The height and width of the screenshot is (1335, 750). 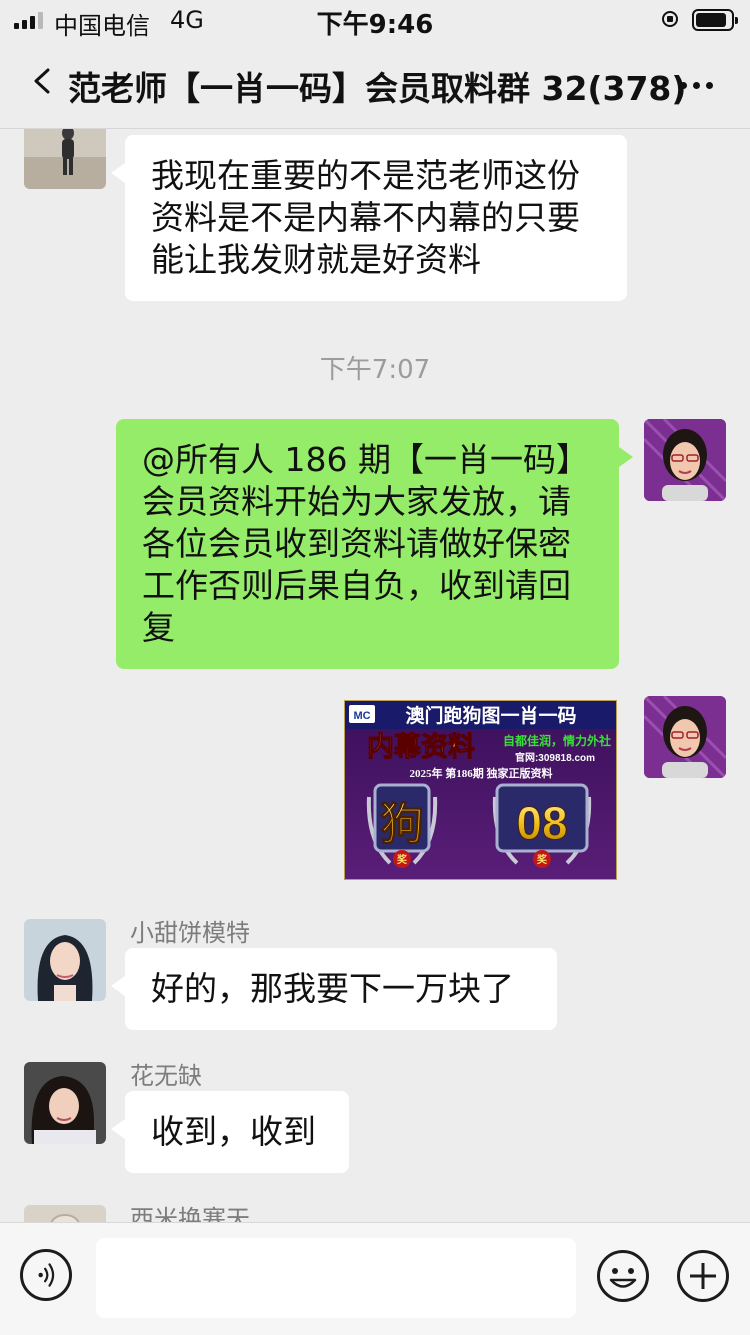 What do you see at coordinates (375, 25) in the screenshot?
I see `status-time: 下午9:46` at bounding box center [375, 25].